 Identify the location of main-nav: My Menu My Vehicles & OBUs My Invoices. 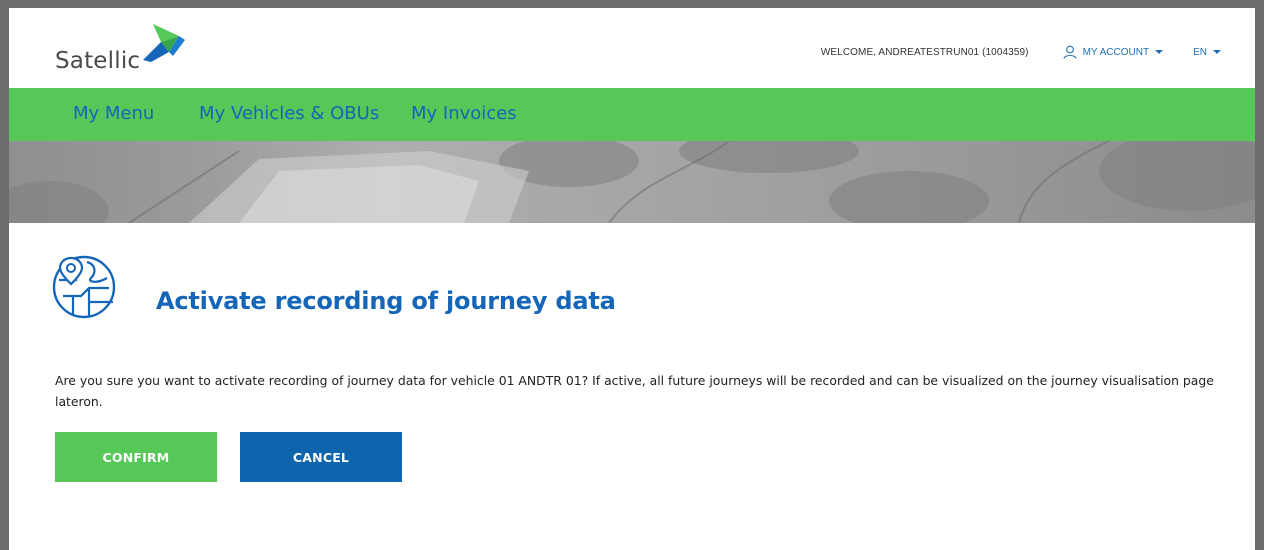
(632, 114).